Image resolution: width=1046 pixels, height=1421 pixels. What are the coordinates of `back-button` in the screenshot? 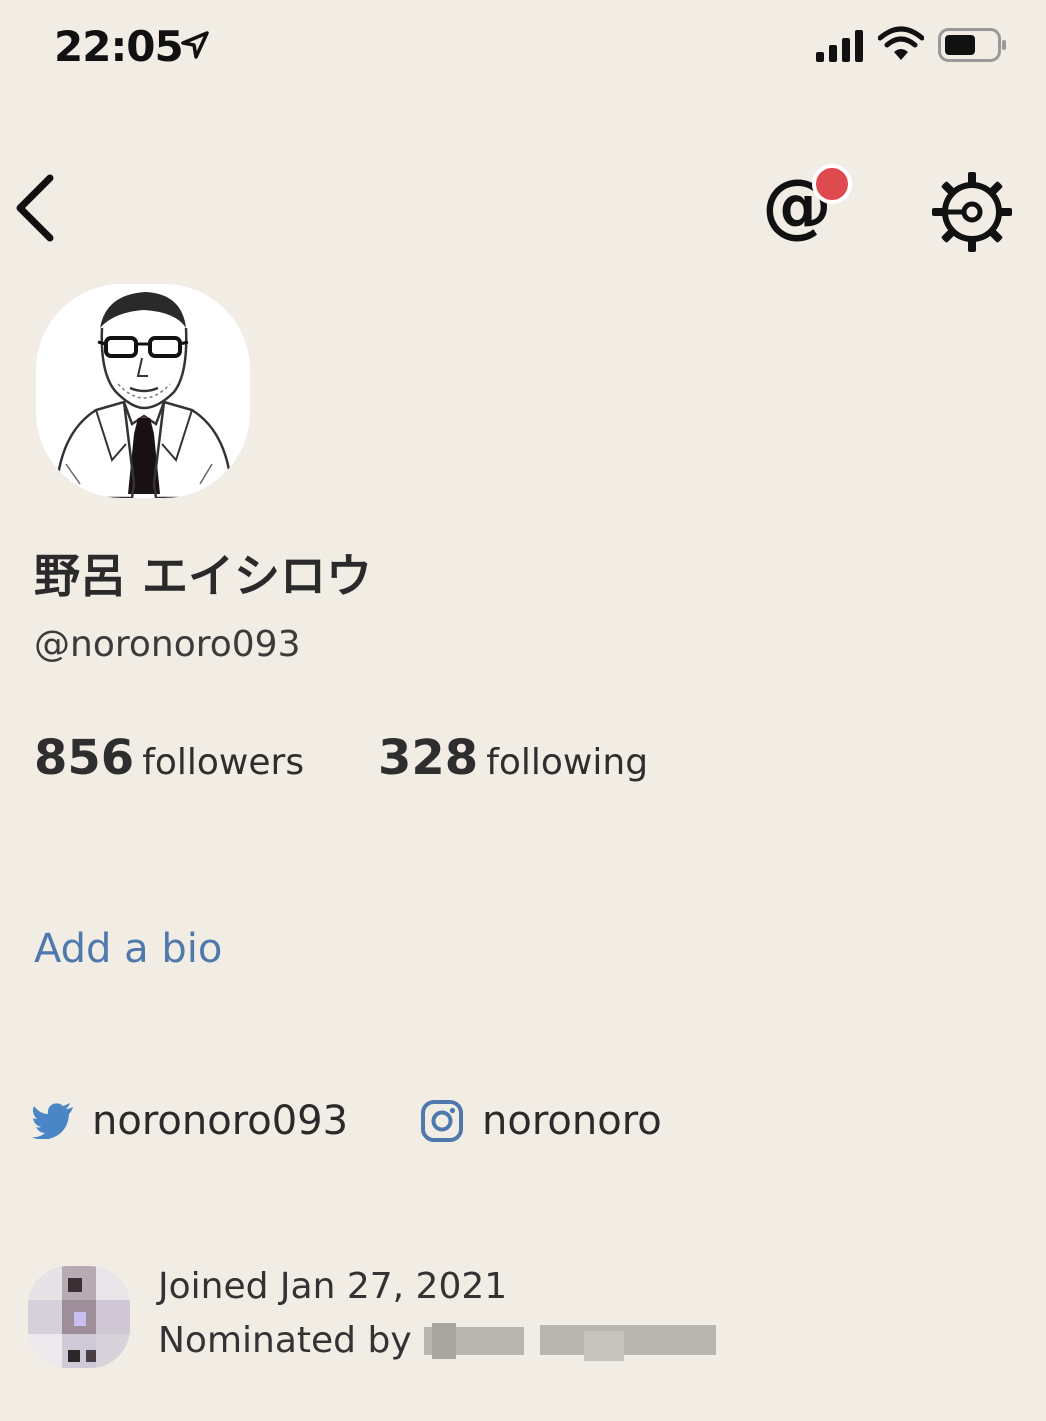 It's located at (38, 208).